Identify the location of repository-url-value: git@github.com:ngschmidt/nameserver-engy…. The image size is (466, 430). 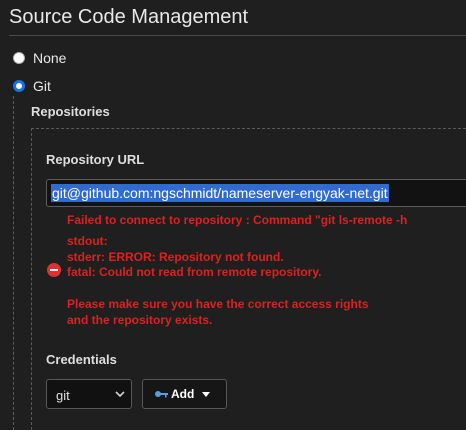
(220, 193).